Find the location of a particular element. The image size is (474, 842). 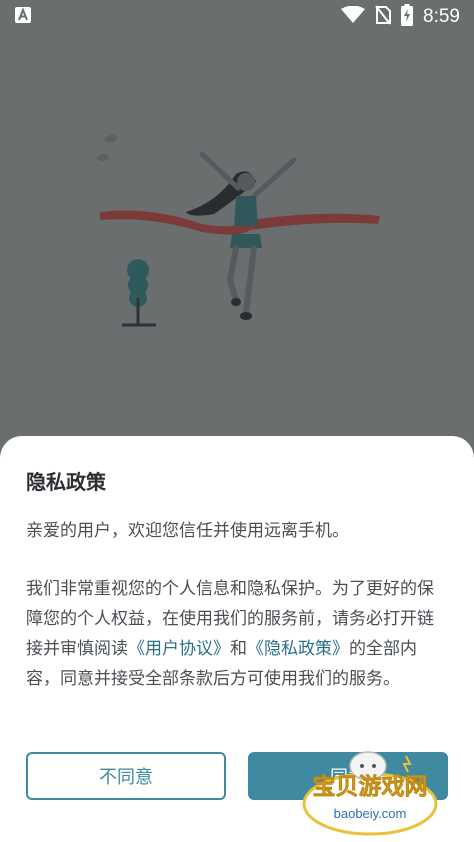

dialog-title: 隐私政策 is located at coordinates (66, 482).